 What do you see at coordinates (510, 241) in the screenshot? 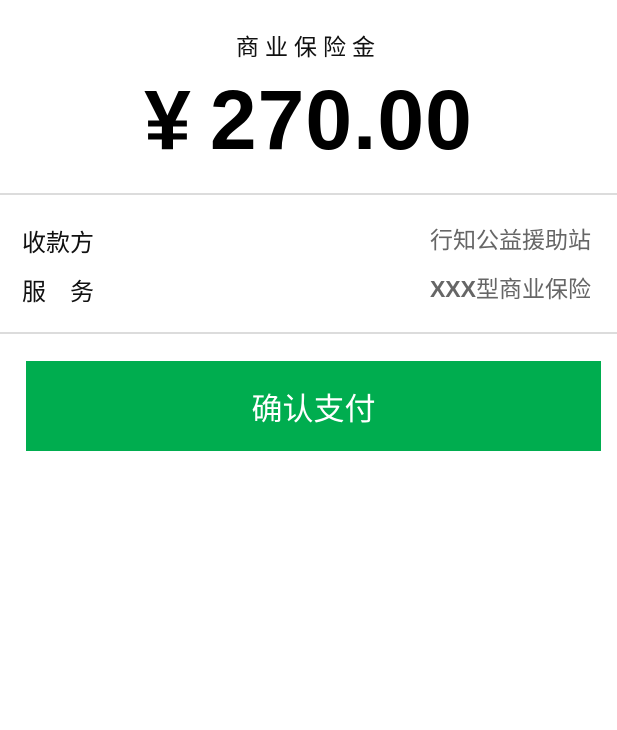
I see `payee-value: 行知公益援助站` at bounding box center [510, 241].